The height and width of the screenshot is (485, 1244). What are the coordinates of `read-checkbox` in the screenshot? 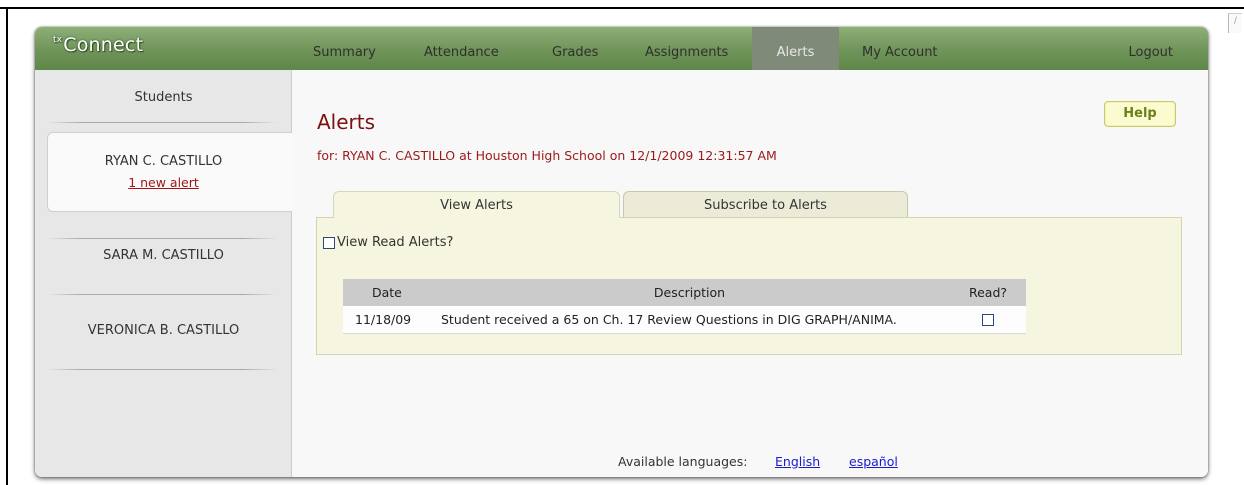 It's located at (988, 320).